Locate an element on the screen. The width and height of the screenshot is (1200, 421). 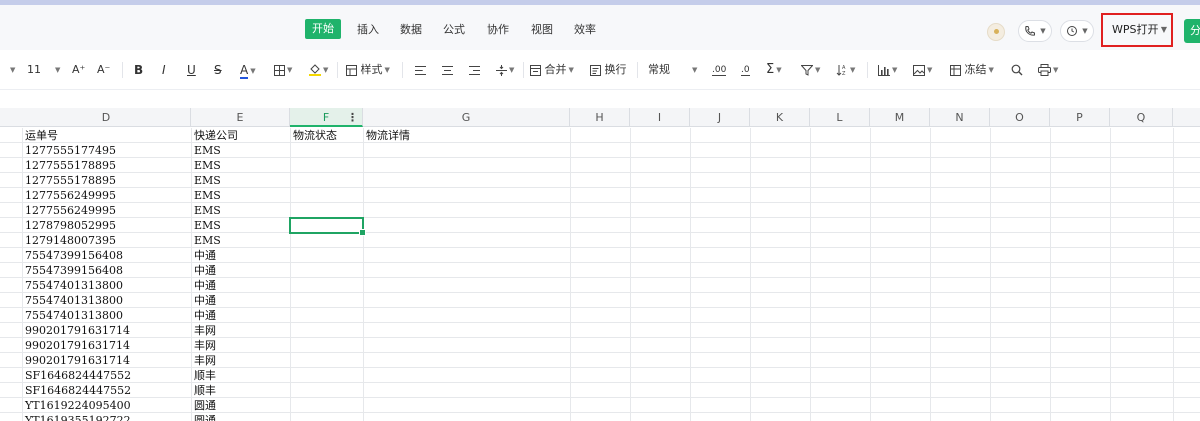
number-format-dropdown: 常规 ▼ is located at coordinates (672, 70).